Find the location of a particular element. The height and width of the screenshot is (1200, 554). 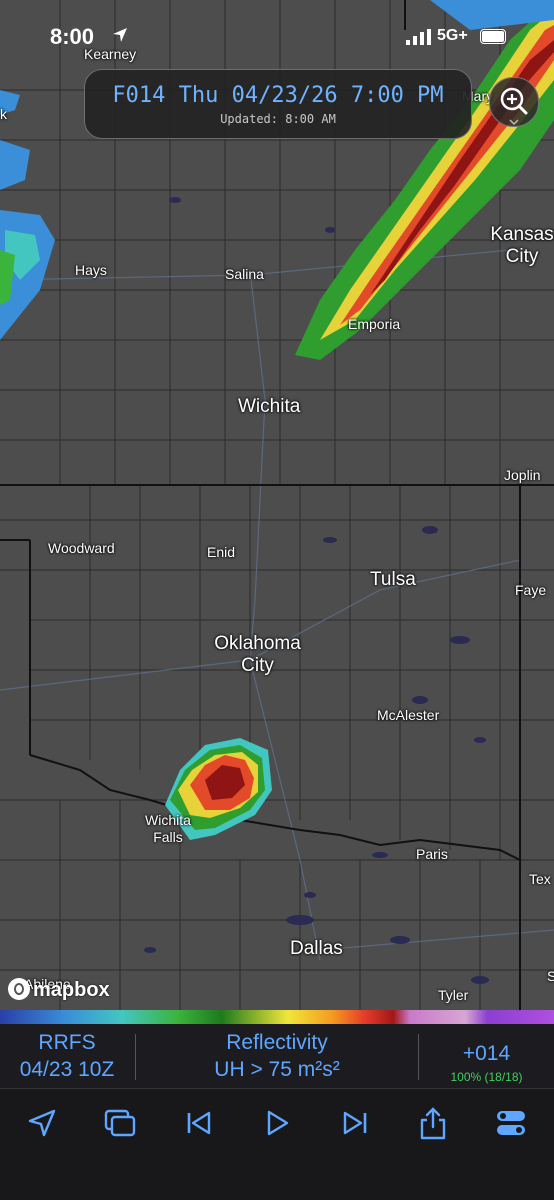

product-name: Reflectivity is located at coordinates (277, 1042).